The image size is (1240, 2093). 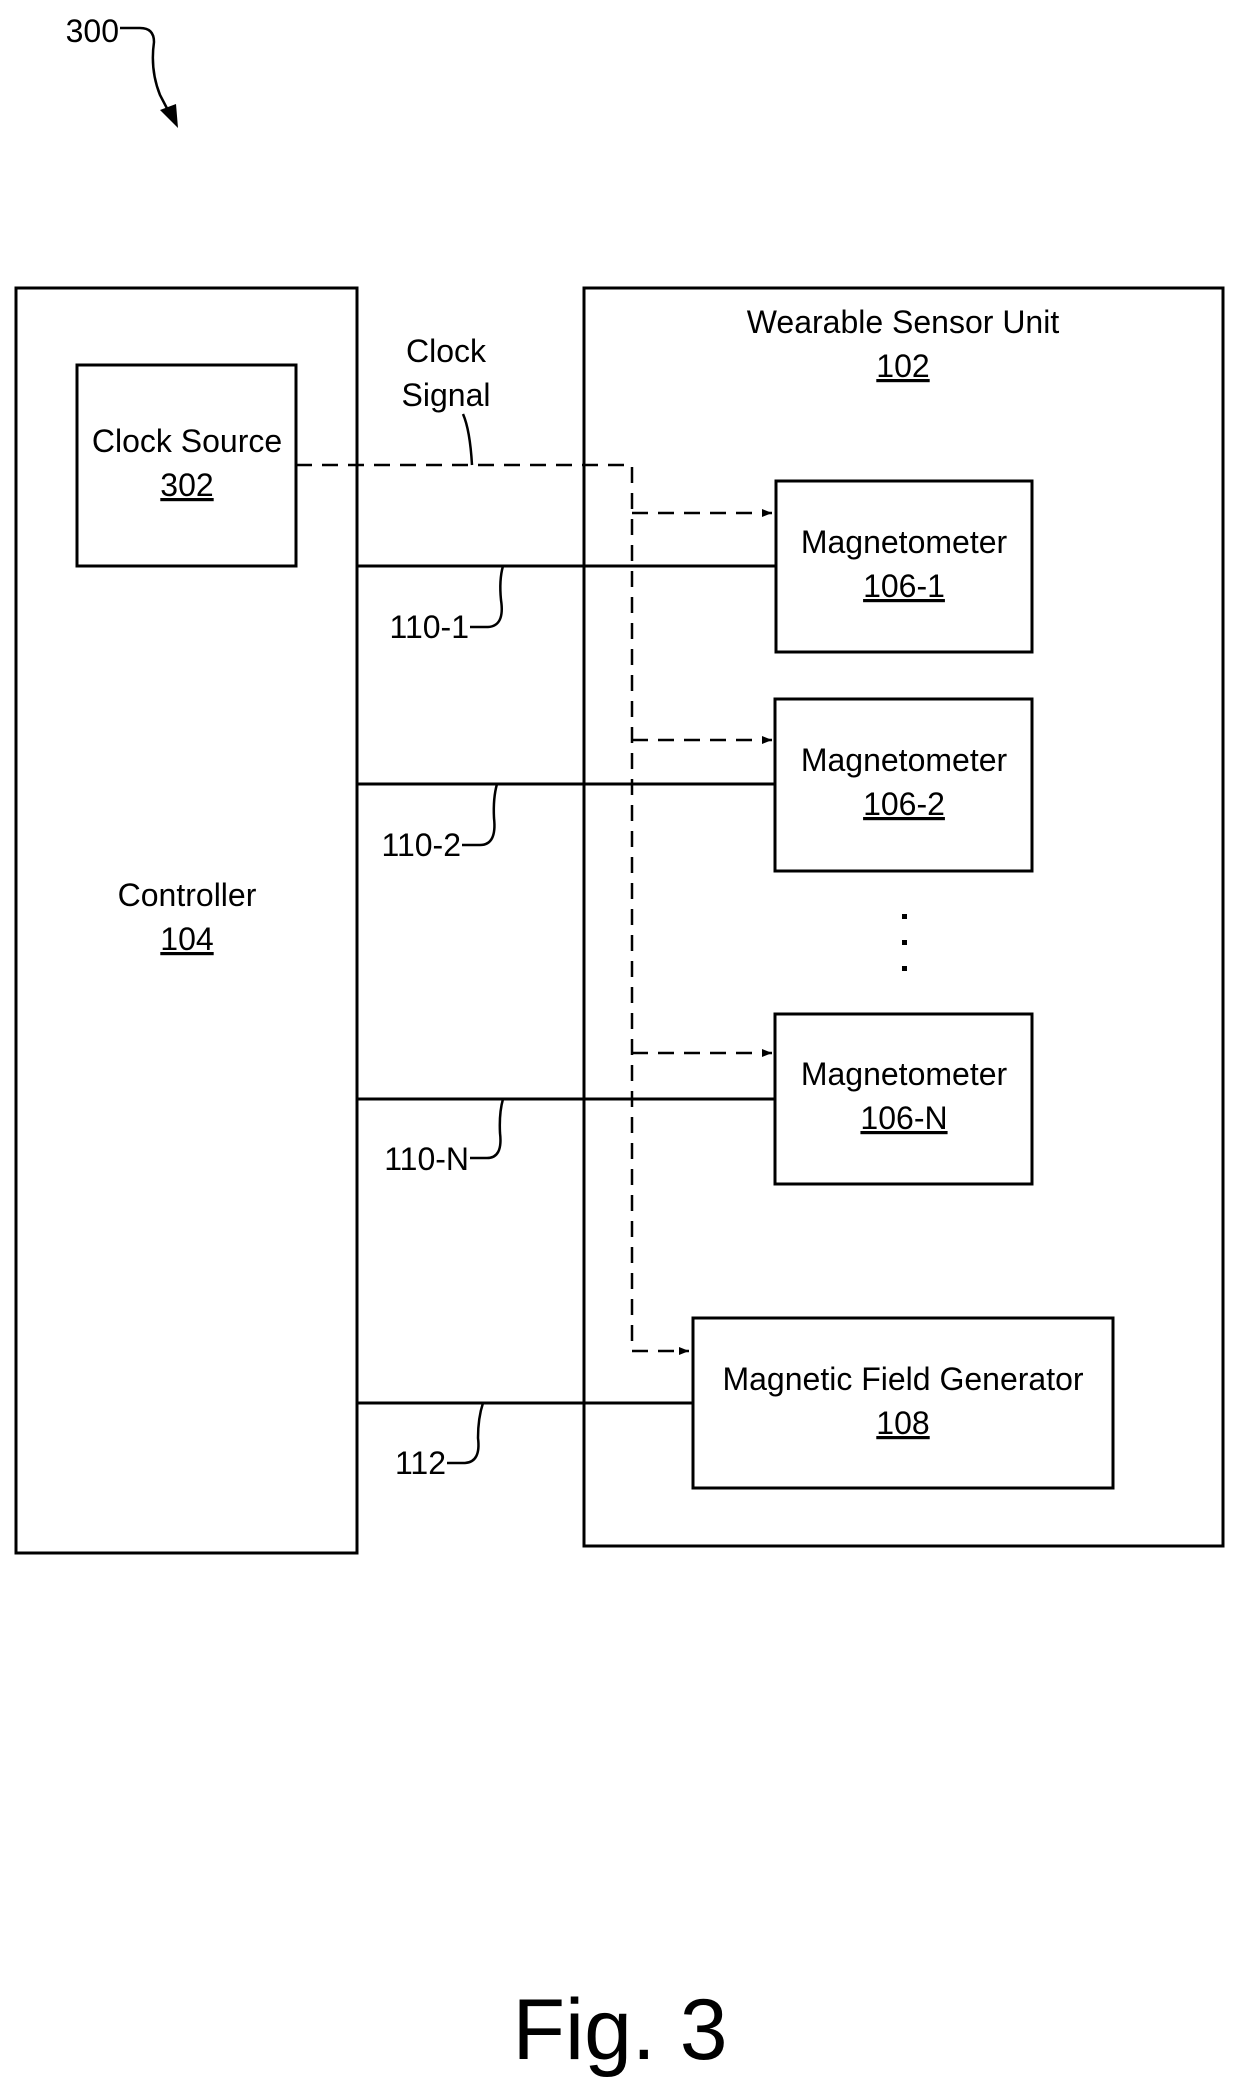 What do you see at coordinates (903, 1403) in the screenshot?
I see `magnetic-field-generator-box` at bounding box center [903, 1403].